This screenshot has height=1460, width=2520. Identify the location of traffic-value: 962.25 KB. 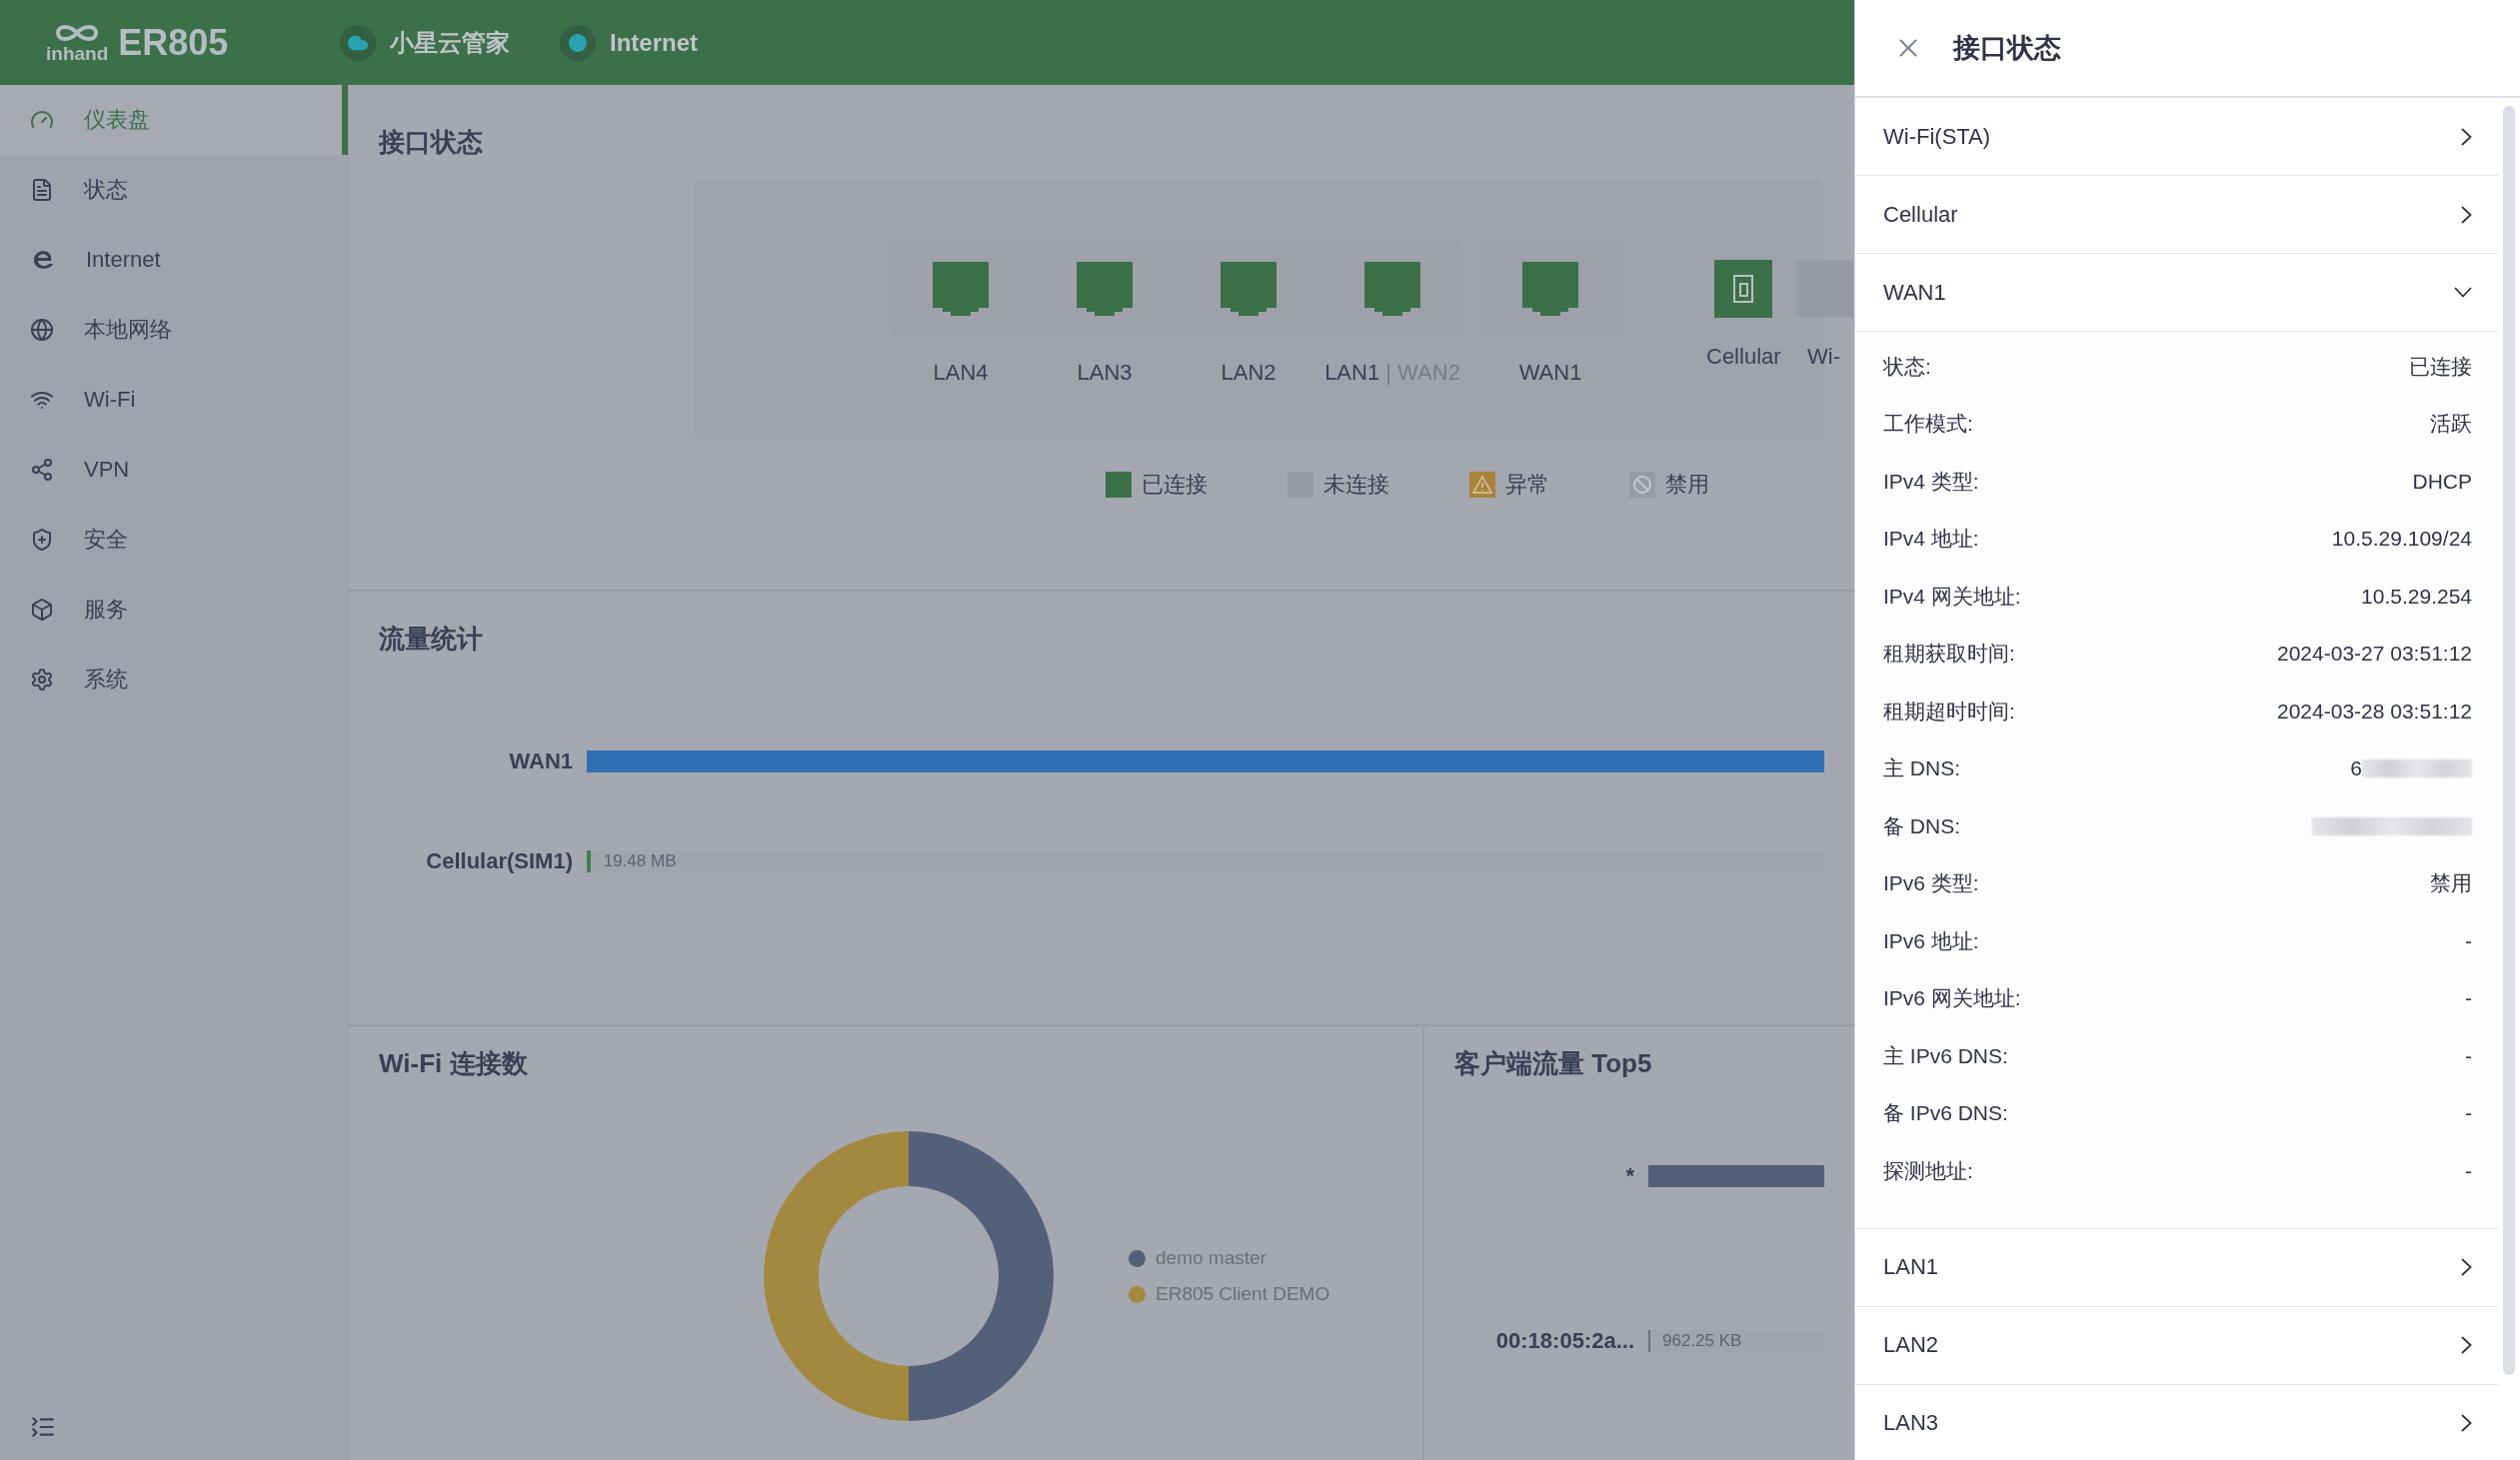
(1702, 1341).